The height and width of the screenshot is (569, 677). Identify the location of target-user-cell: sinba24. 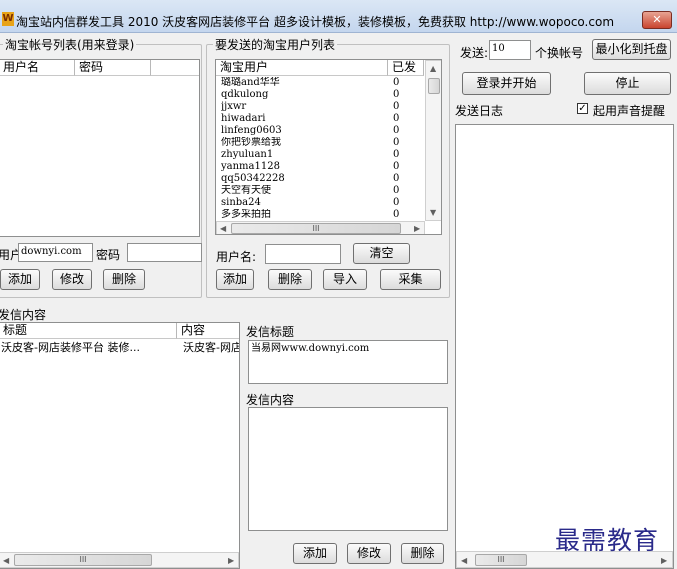
(241, 202).